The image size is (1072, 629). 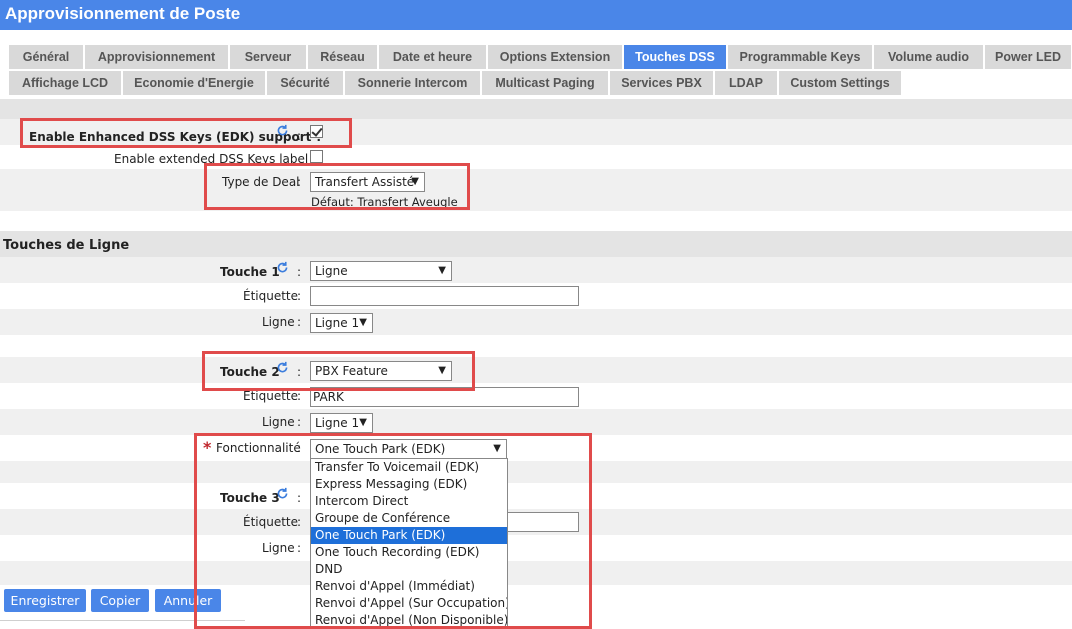 I want to click on tab-touches-dss: Touches DSS, so click(x=675, y=57).